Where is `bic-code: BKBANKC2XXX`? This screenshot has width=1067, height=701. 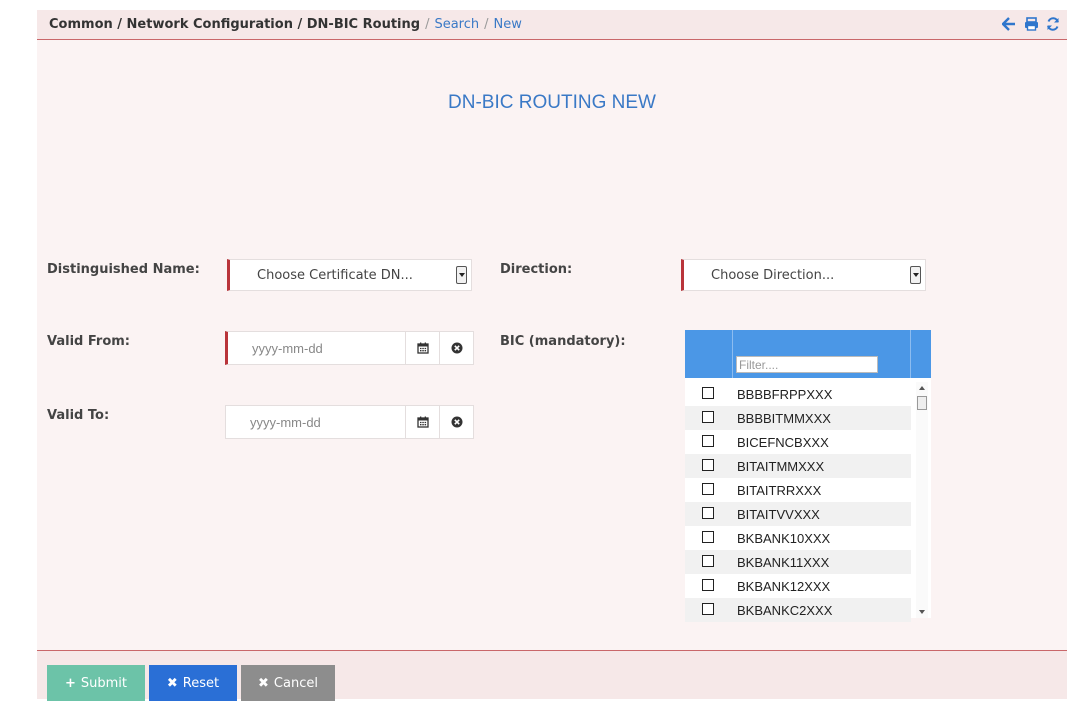
bic-code: BKBANKC2XXX is located at coordinates (785, 610).